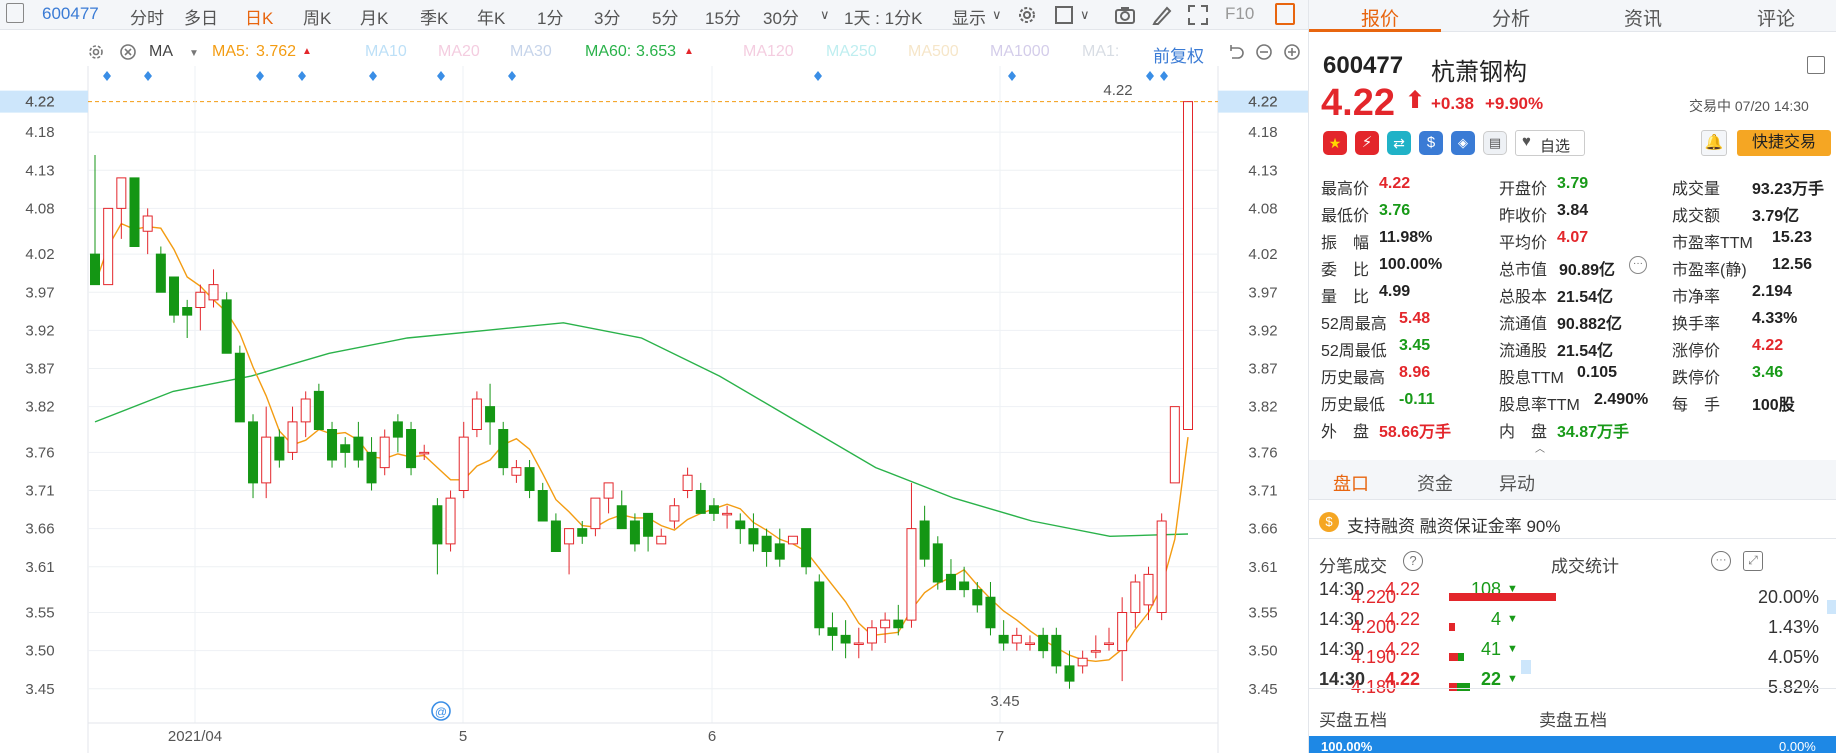  What do you see at coordinates (1367, 143) in the screenshot?
I see `lightning-icon: ⚡` at bounding box center [1367, 143].